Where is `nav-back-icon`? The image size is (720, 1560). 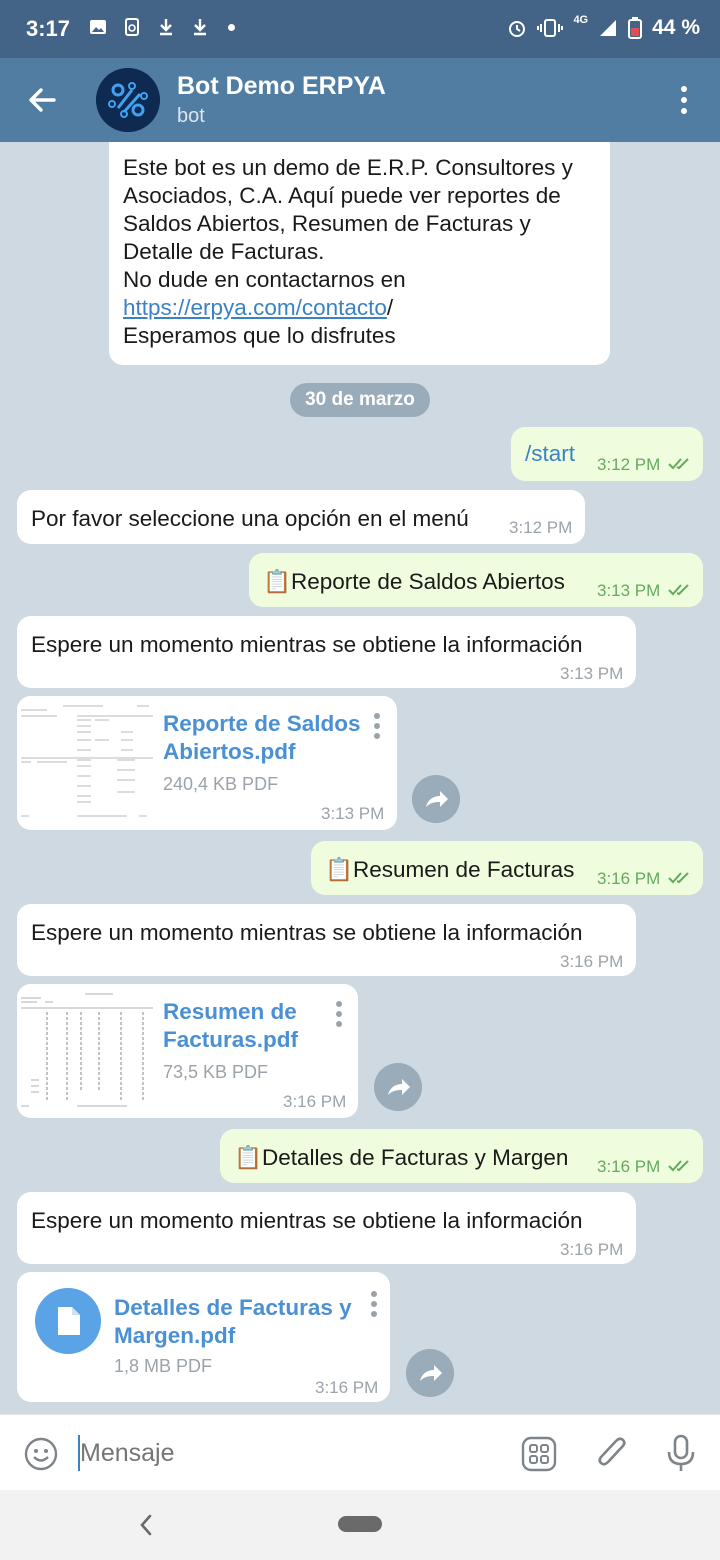 nav-back-icon is located at coordinates (146, 1525).